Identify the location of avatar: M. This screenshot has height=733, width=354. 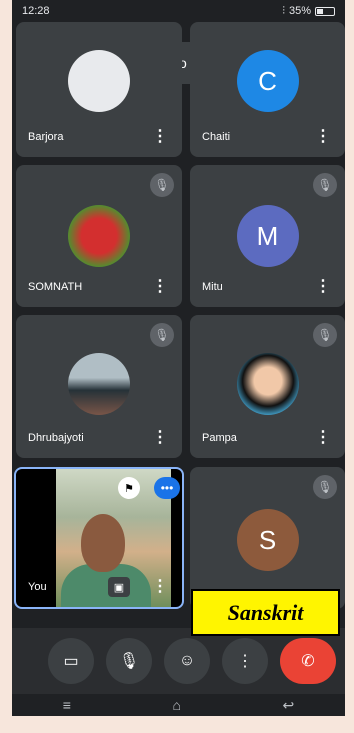
(267, 236).